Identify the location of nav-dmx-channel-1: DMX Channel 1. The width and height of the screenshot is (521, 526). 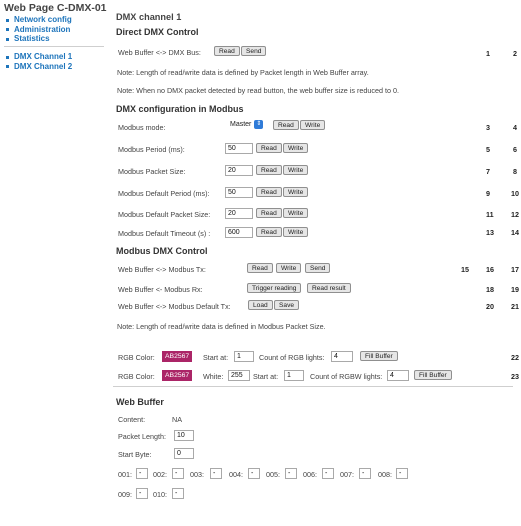
(39, 57).